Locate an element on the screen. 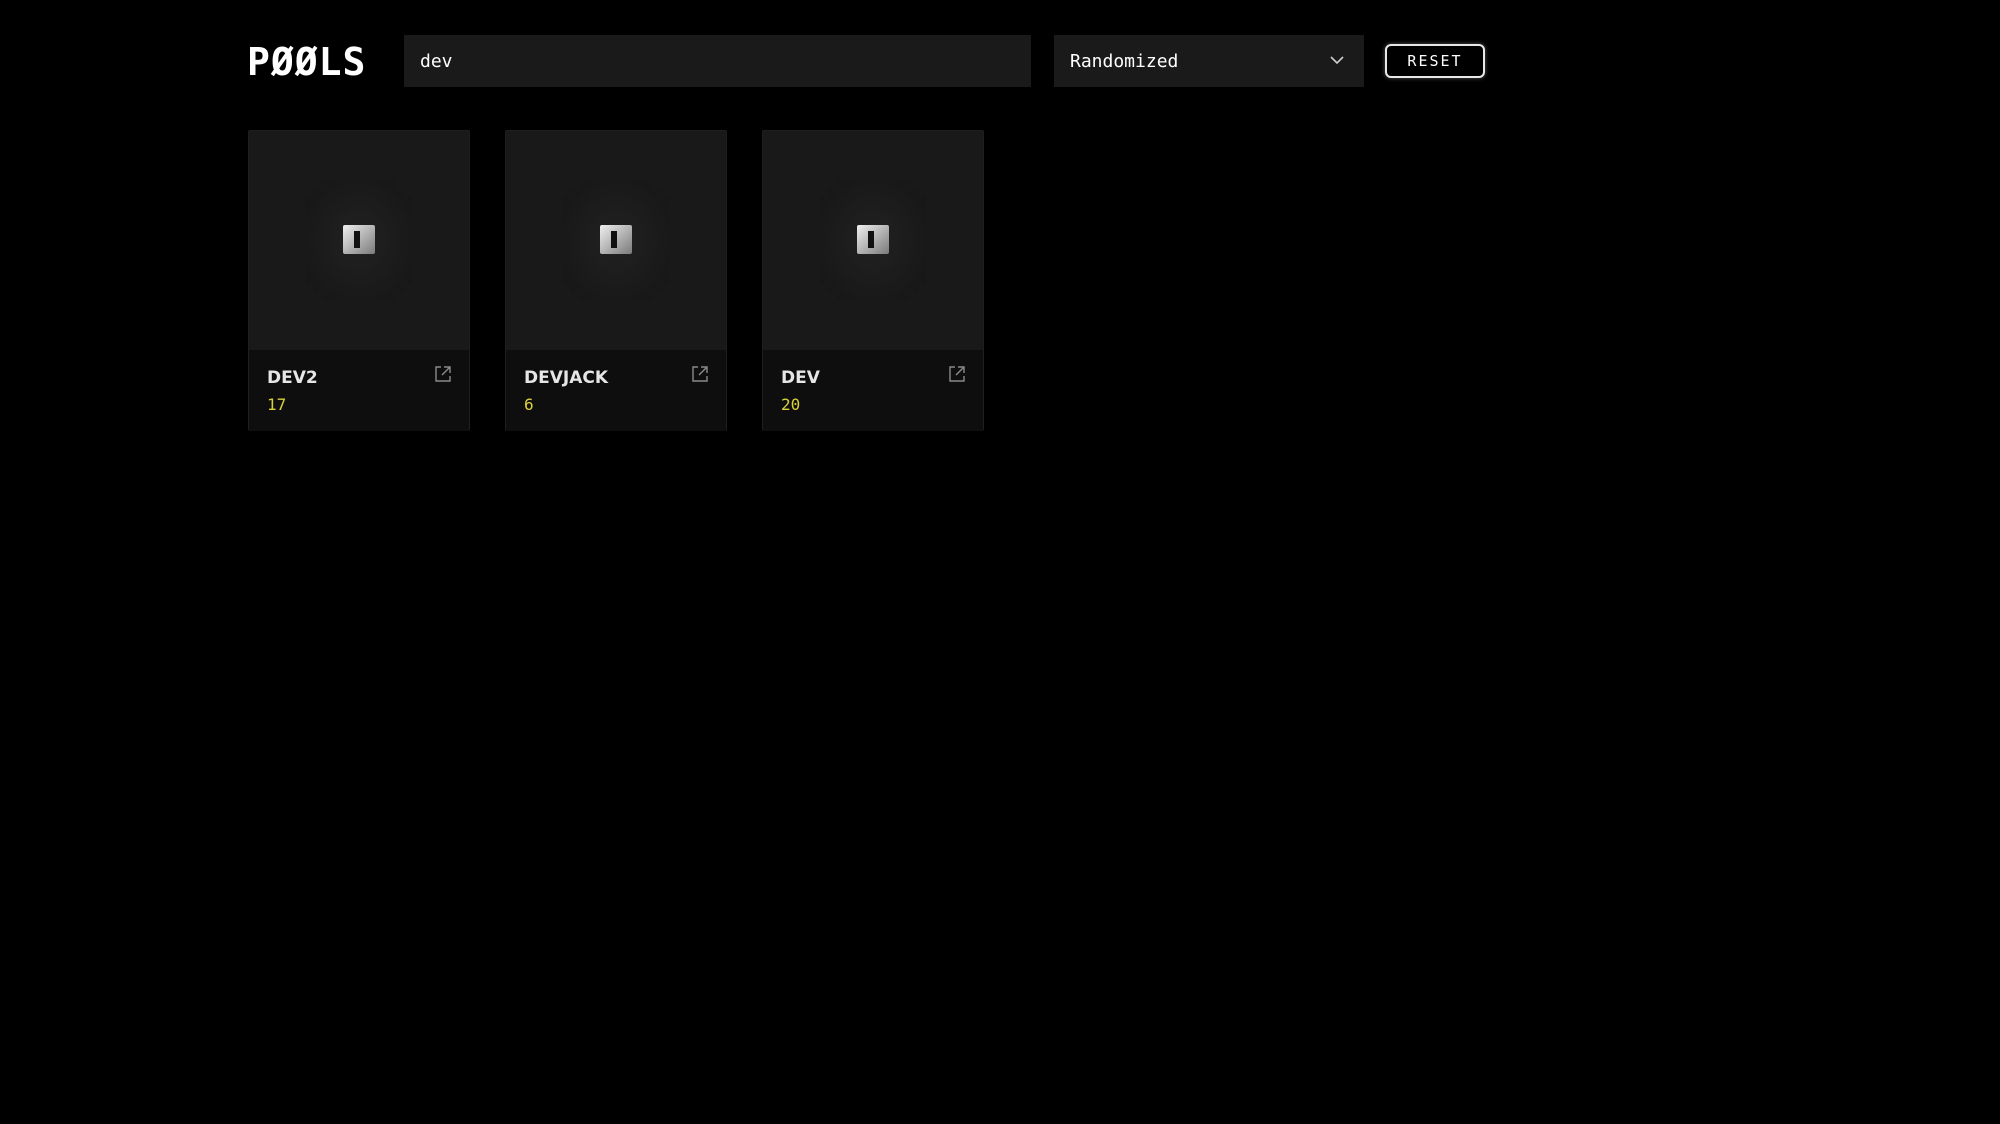 Image resolution: width=2000 pixels, height=1124 pixels. search-input is located at coordinates (717, 61).